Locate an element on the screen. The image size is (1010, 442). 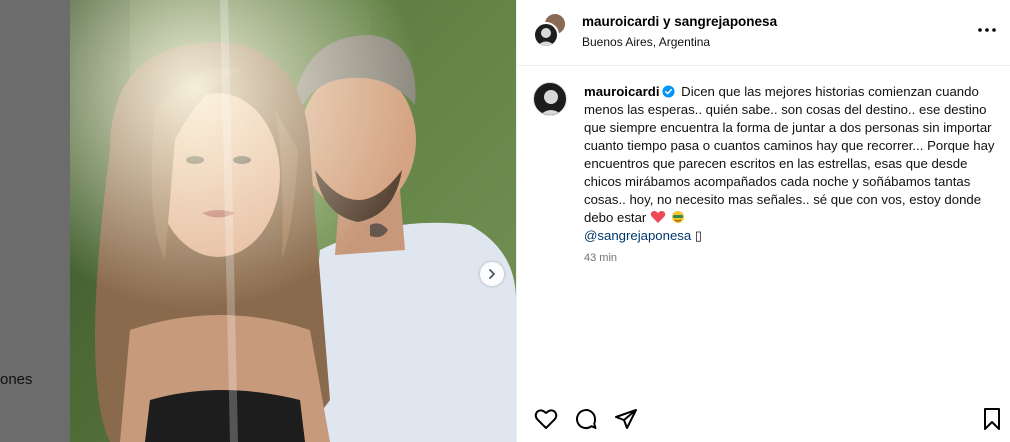
chevron-right-icon is located at coordinates (492, 274).